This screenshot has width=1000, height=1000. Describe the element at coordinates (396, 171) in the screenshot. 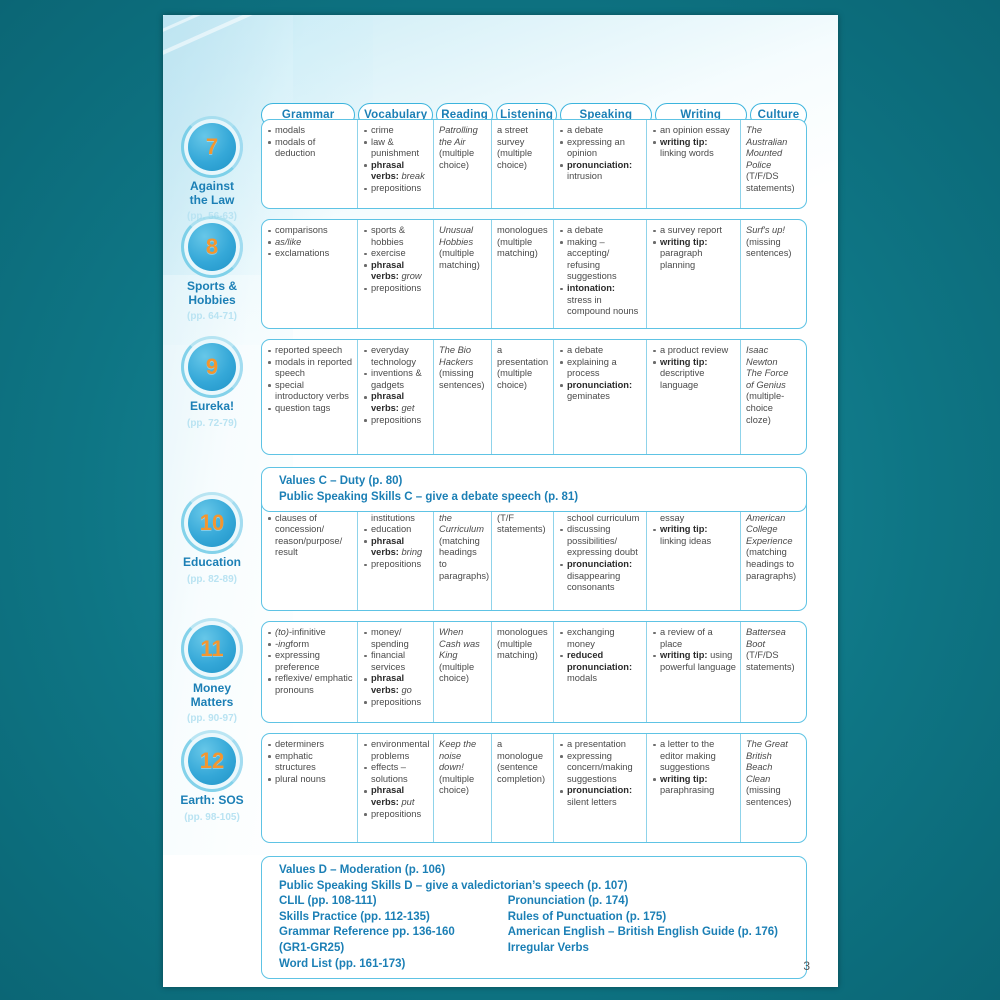

I see `list-item: phrasal verbs: break` at that location.